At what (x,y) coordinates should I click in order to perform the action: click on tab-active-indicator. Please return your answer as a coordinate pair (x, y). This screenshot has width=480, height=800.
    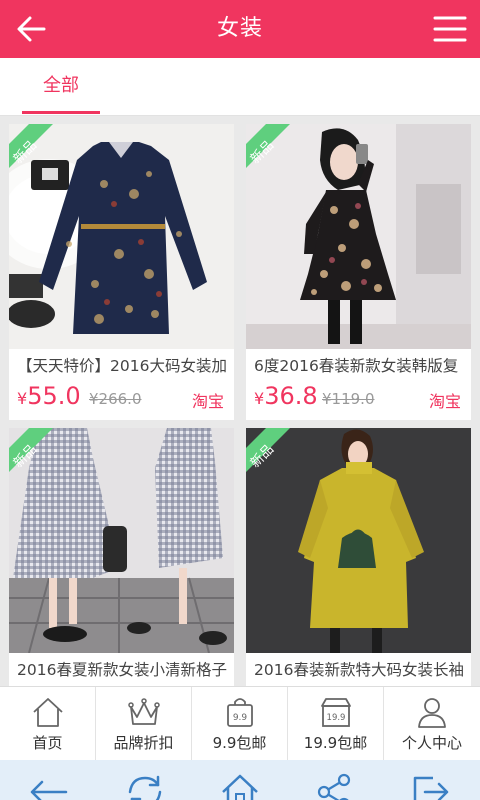
    Looking at the image, I should click on (61, 112).